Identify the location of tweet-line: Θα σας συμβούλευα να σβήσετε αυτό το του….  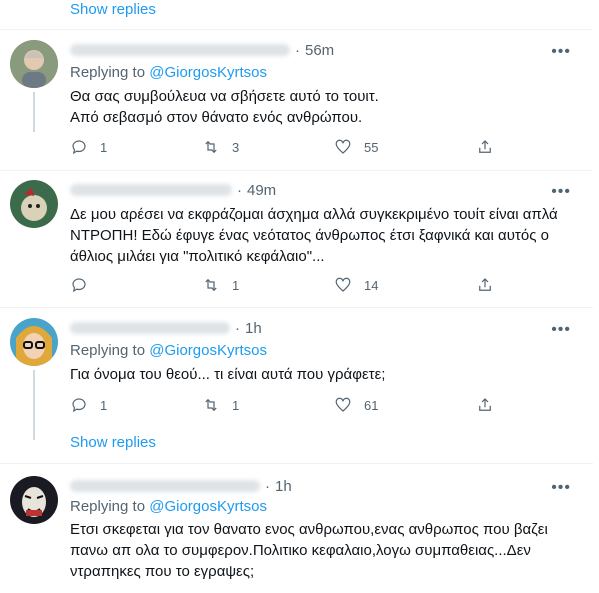
(224, 96).